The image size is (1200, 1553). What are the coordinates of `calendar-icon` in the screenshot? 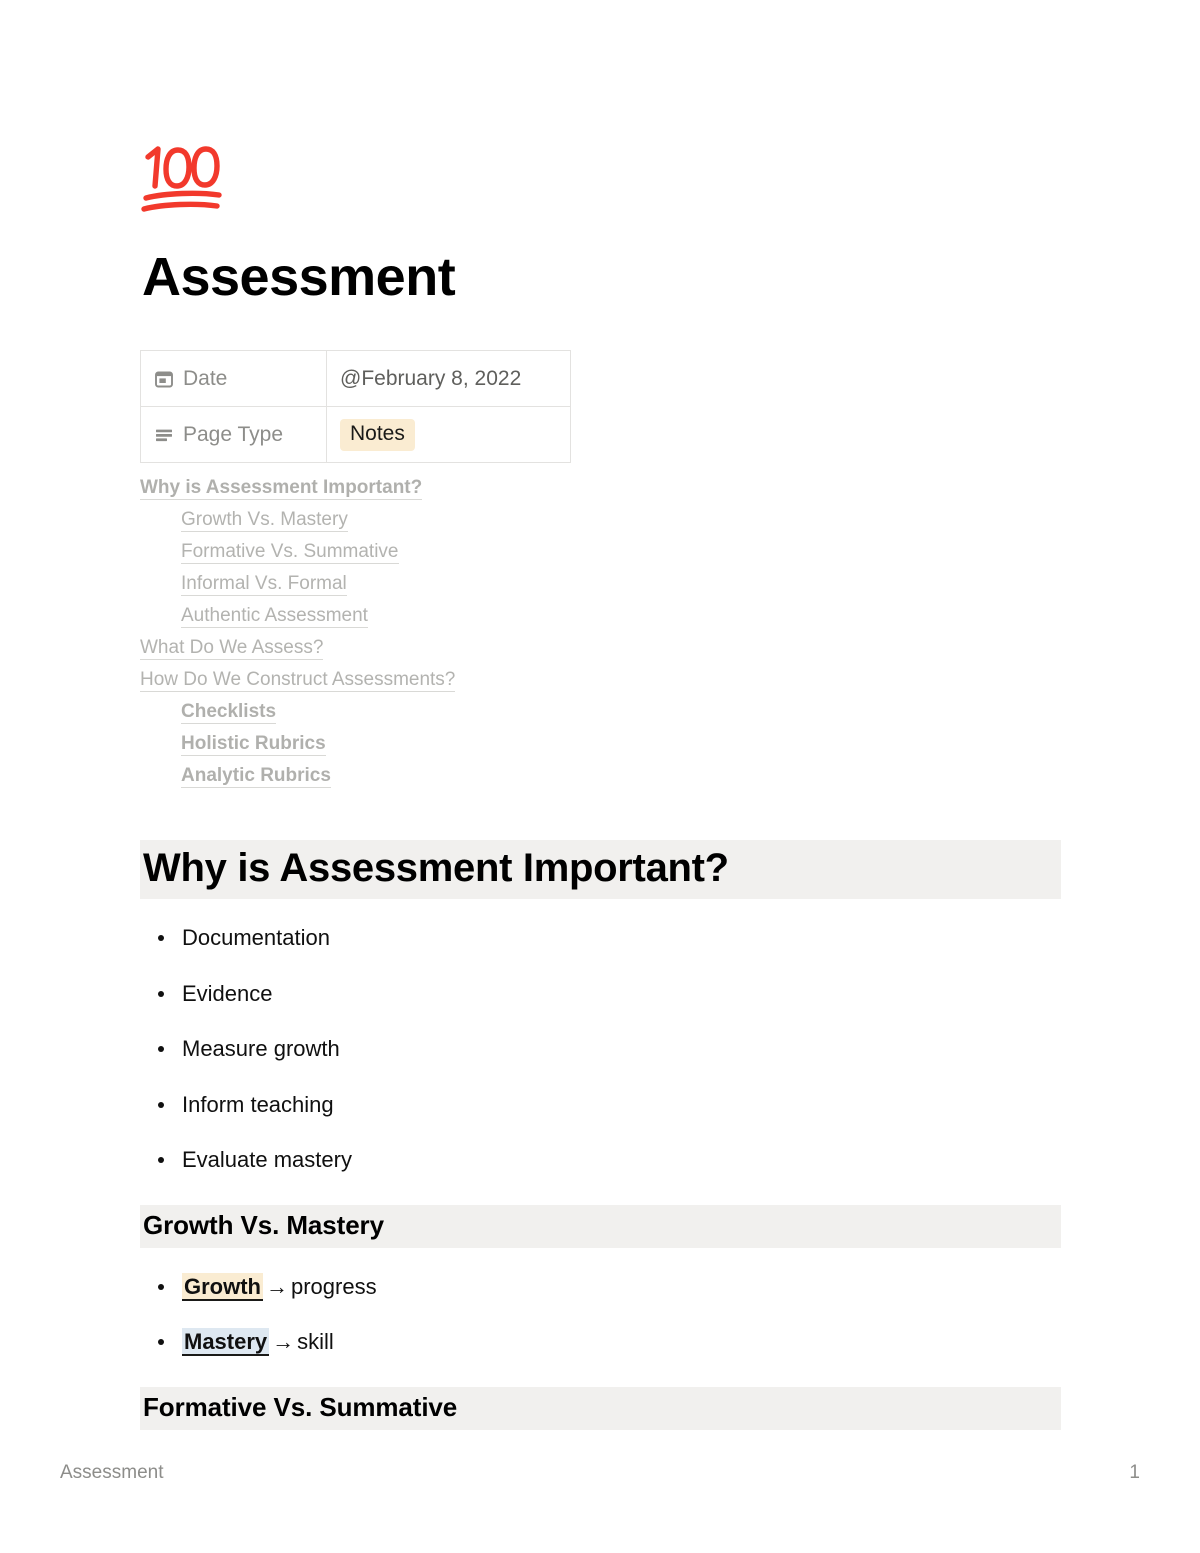 It's located at (164, 379).